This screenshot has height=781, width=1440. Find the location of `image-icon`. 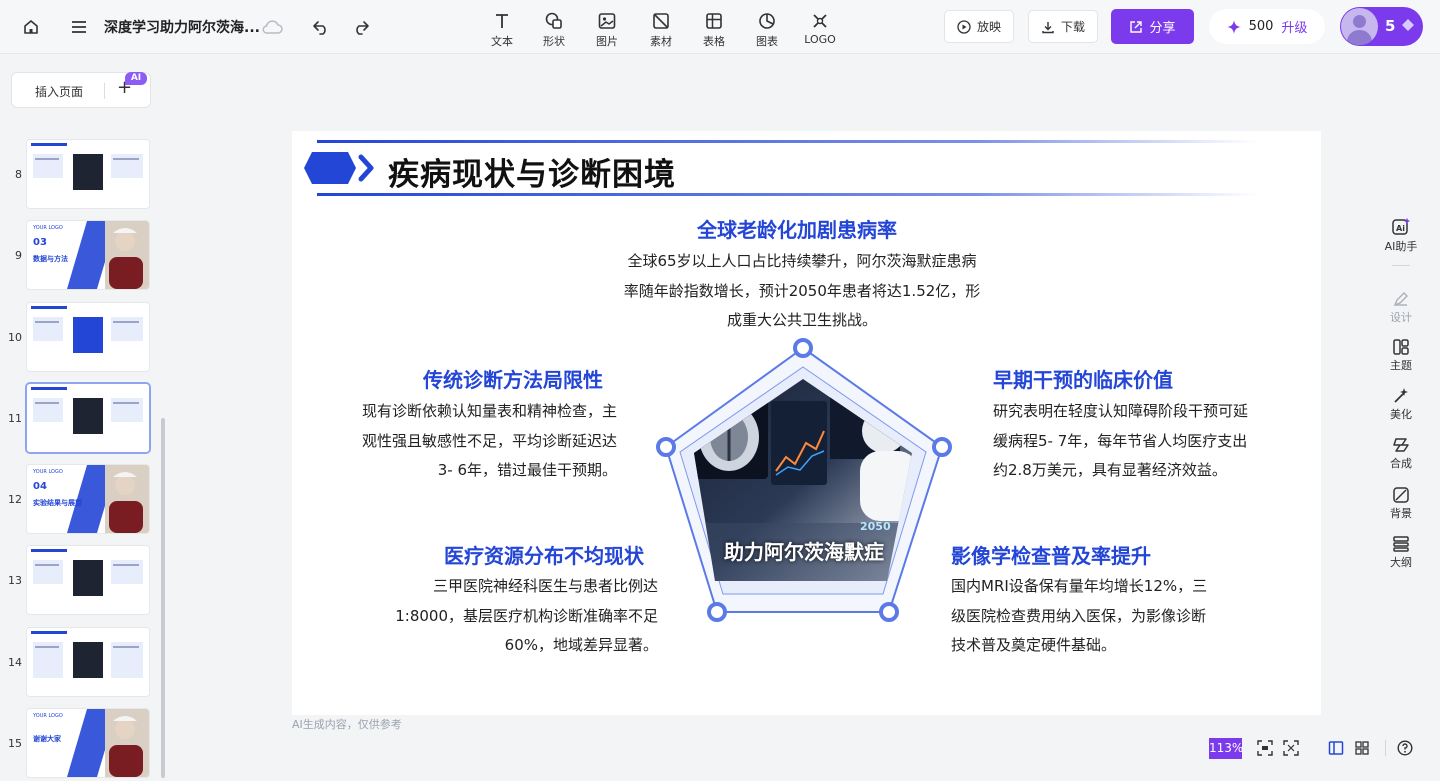

image-icon is located at coordinates (607, 21).